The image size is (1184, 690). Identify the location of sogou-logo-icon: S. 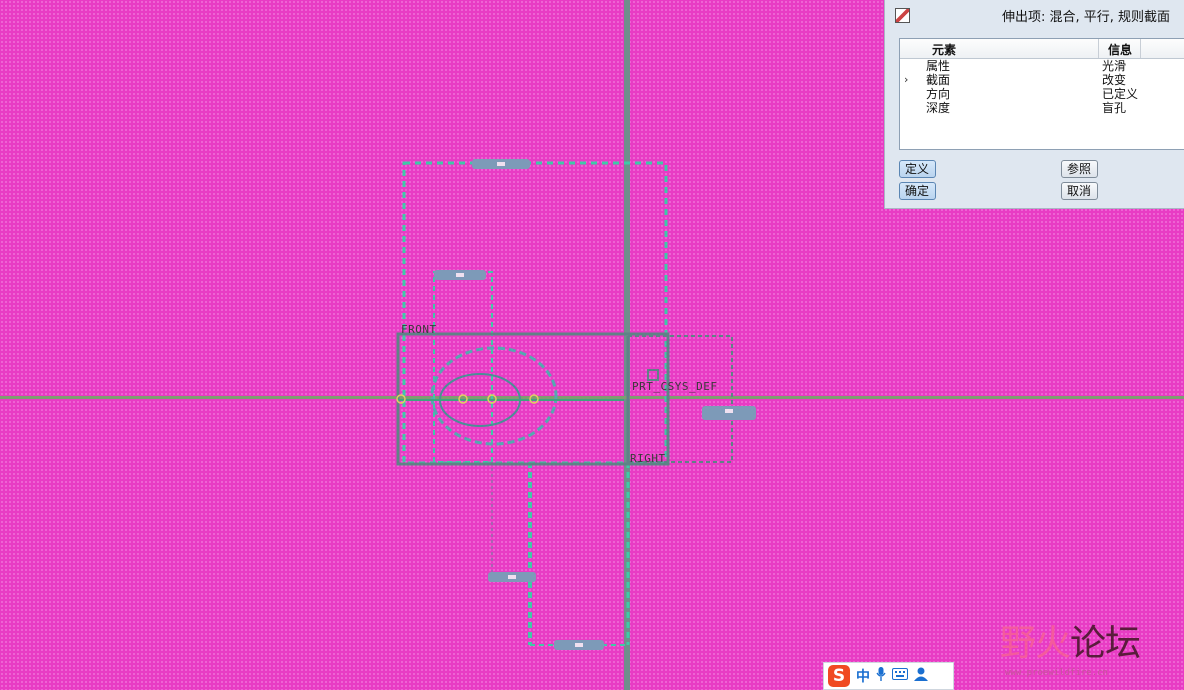
(839, 676).